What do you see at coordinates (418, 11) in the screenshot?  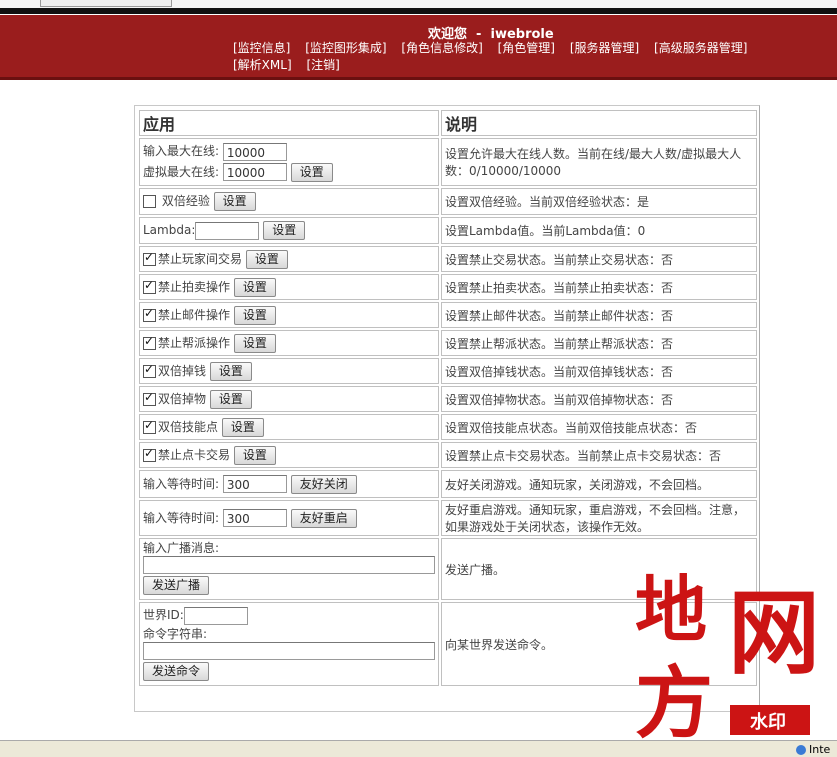 I see `header-top-border` at bounding box center [418, 11].